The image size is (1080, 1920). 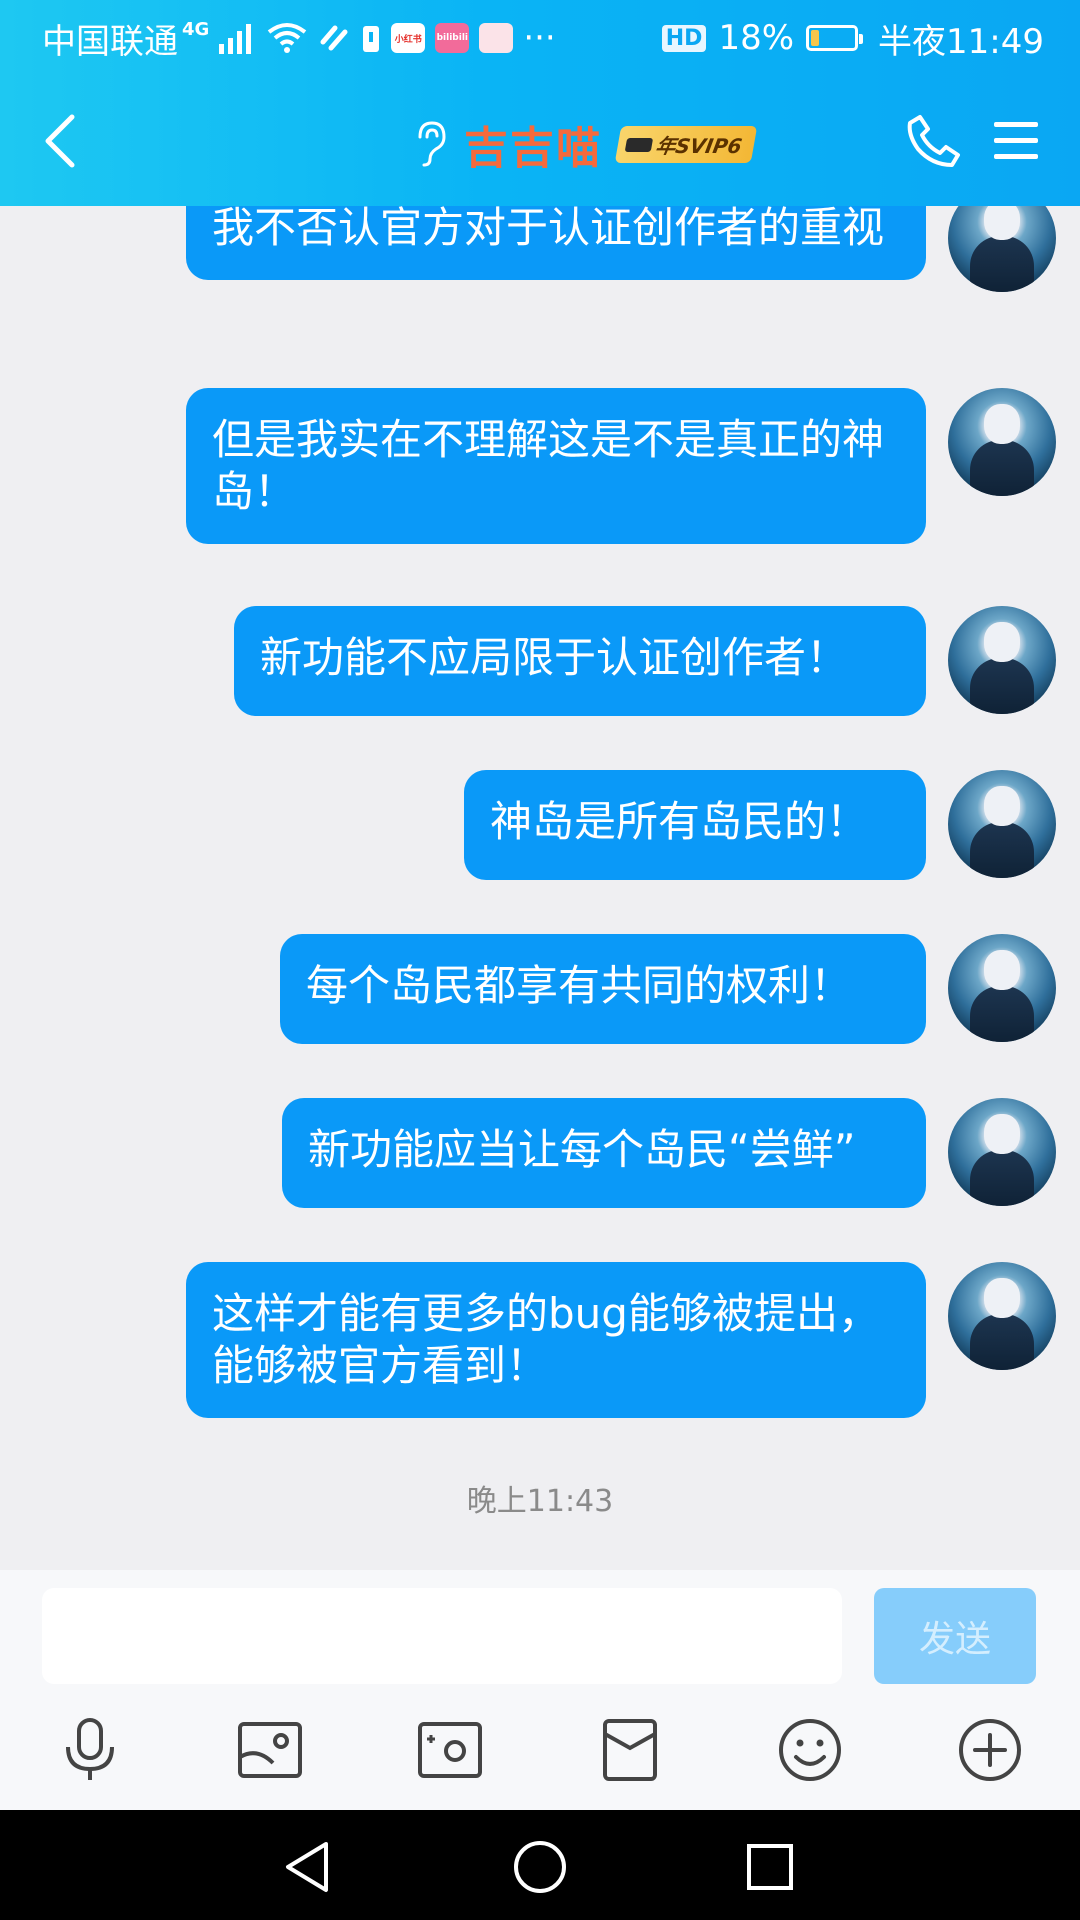 I want to click on title-group: 吉吉喵 年SVIP6, so click(x=585, y=144).